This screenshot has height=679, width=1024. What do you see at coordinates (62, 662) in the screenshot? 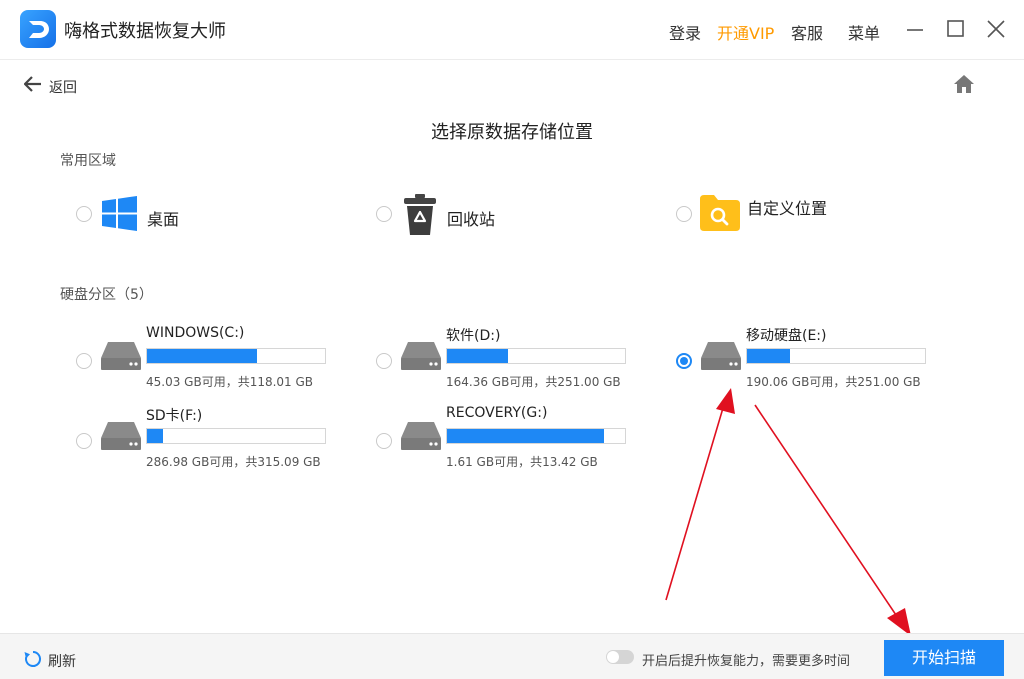
I see `refresh-label: 刷新` at bounding box center [62, 662].